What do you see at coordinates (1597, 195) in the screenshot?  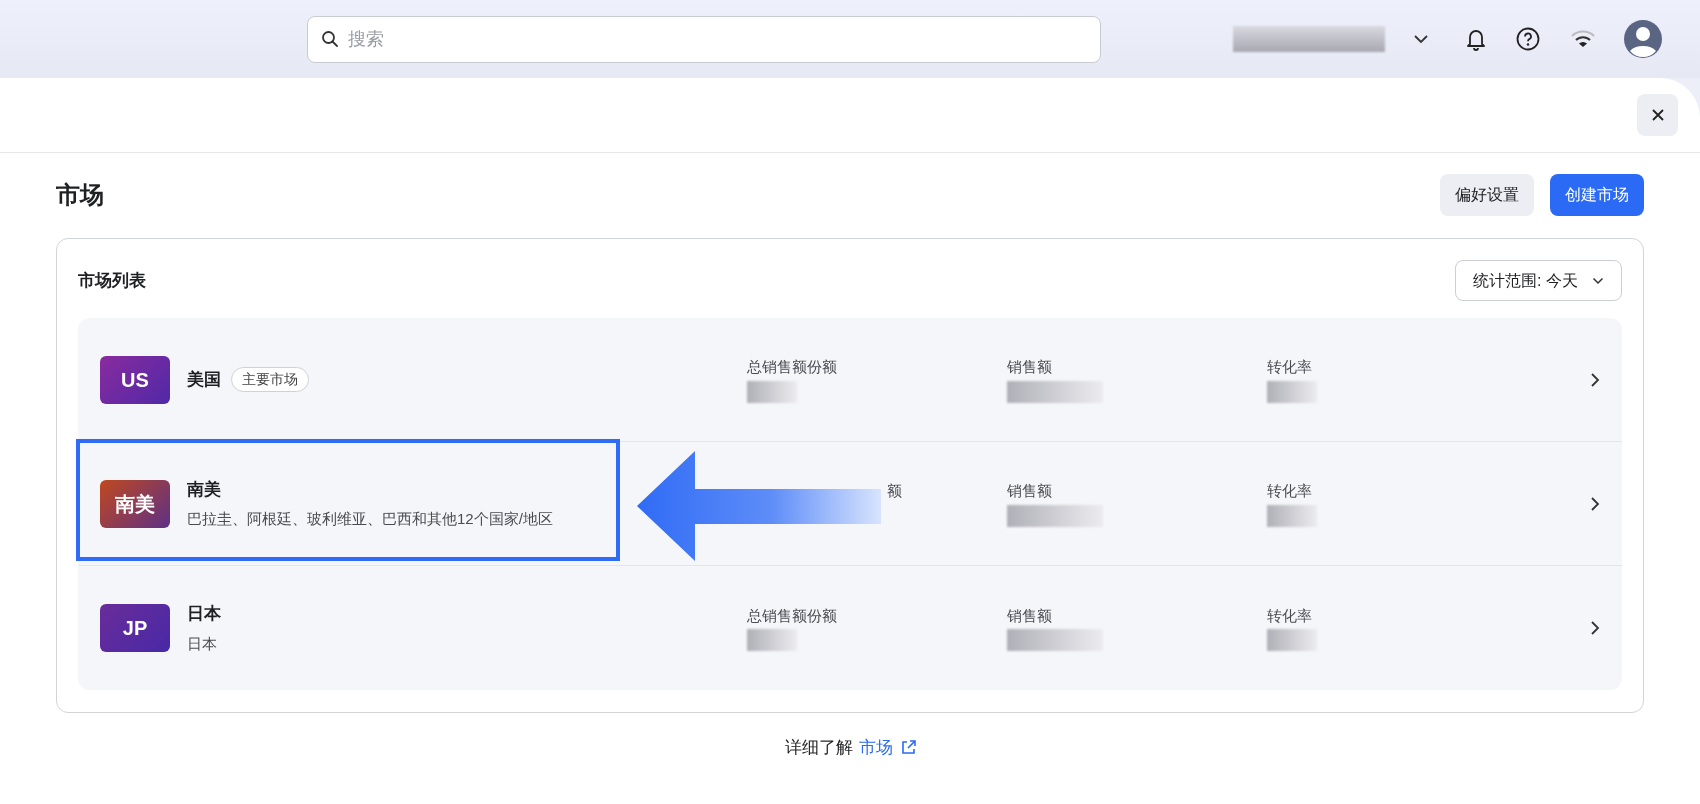 I see `create-market-button: 创建市场` at bounding box center [1597, 195].